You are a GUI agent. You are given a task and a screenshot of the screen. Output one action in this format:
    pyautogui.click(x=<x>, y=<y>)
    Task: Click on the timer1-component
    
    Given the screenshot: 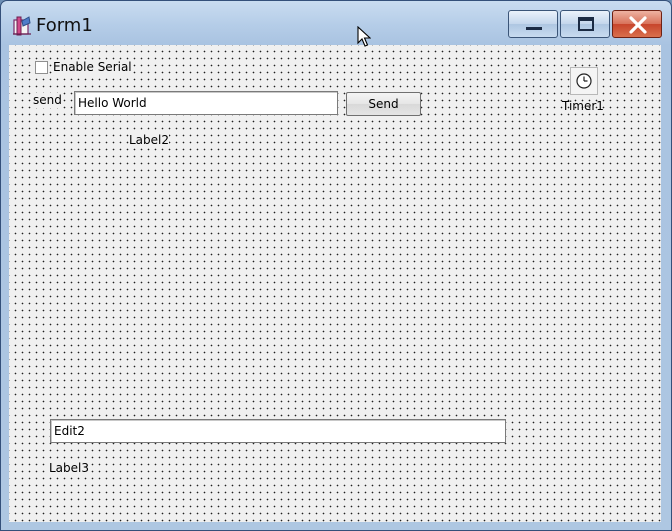 What is the action you would take?
    pyautogui.click(x=584, y=81)
    